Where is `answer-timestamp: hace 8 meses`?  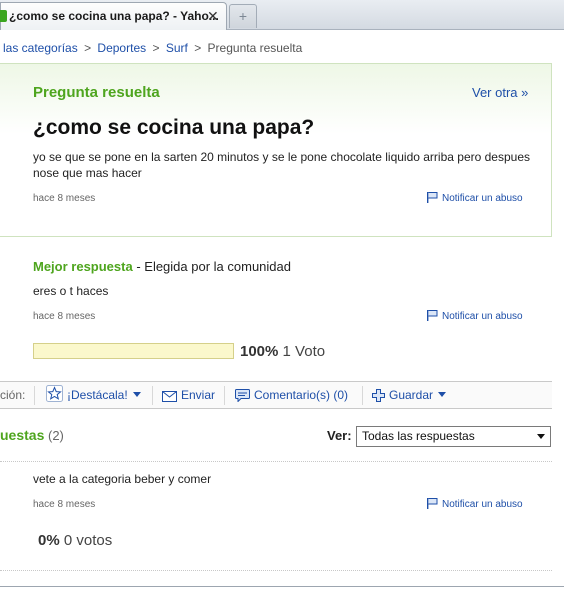
answer-timestamp: hace 8 meses is located at coordinates (64, 504).